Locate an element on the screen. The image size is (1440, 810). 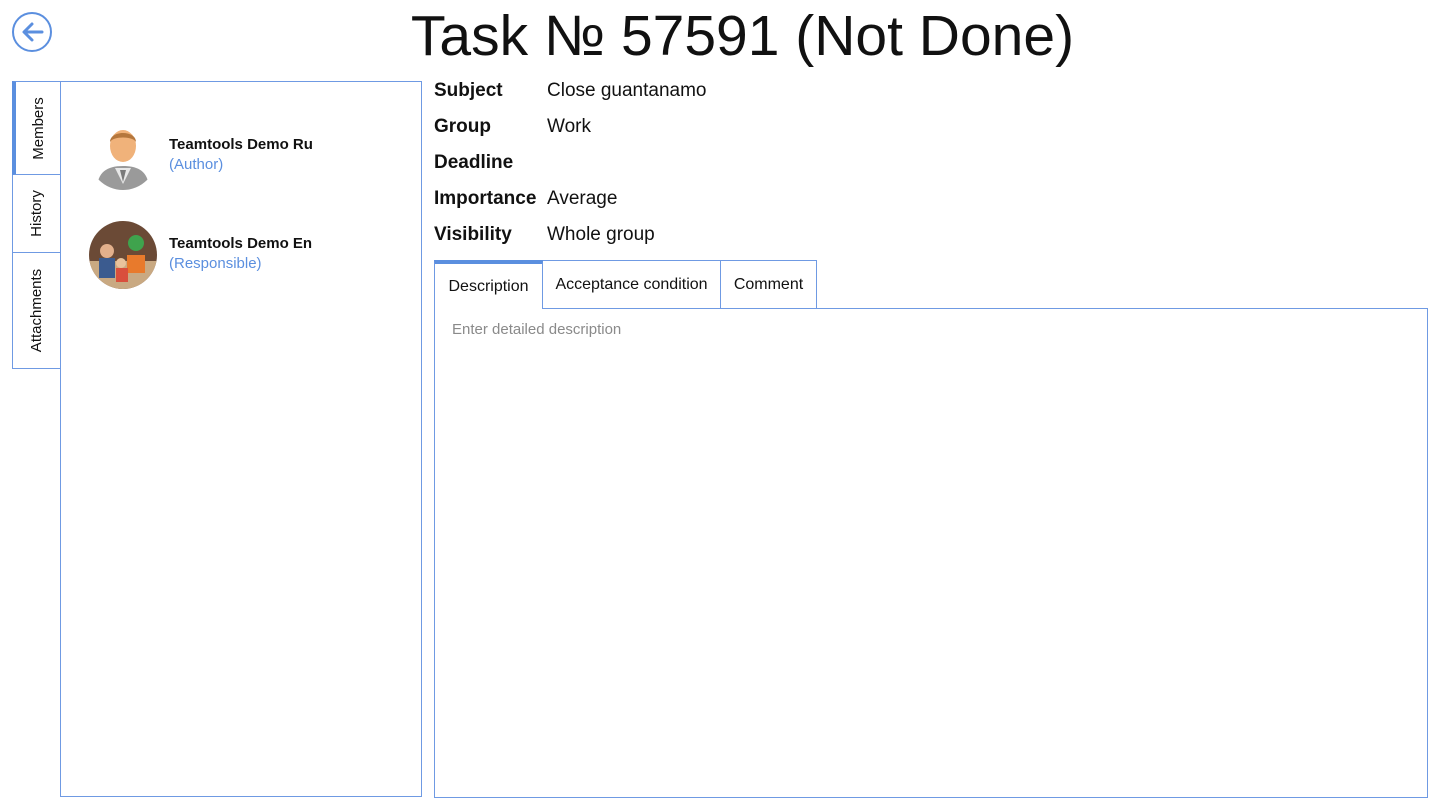
tab-attachments: Attachments is located at coordinates (36, 310).